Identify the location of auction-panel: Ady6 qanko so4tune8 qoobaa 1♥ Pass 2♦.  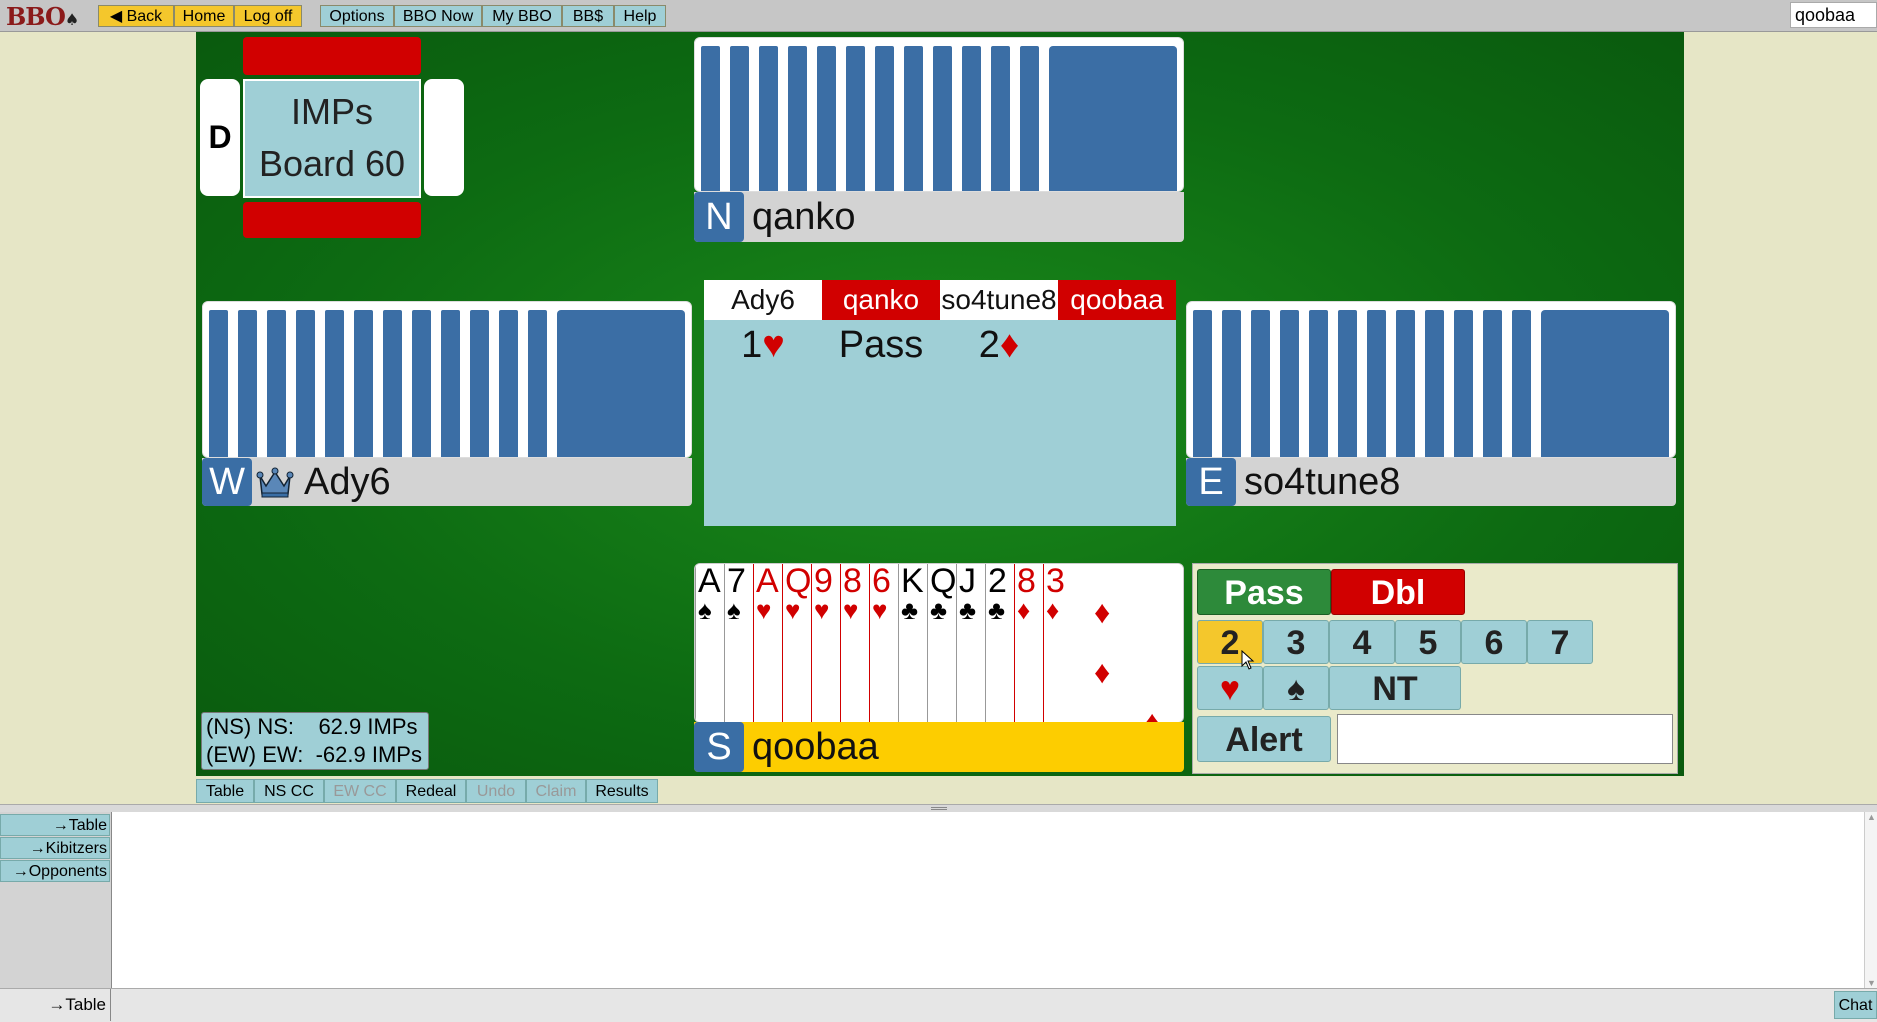
(940, 403).